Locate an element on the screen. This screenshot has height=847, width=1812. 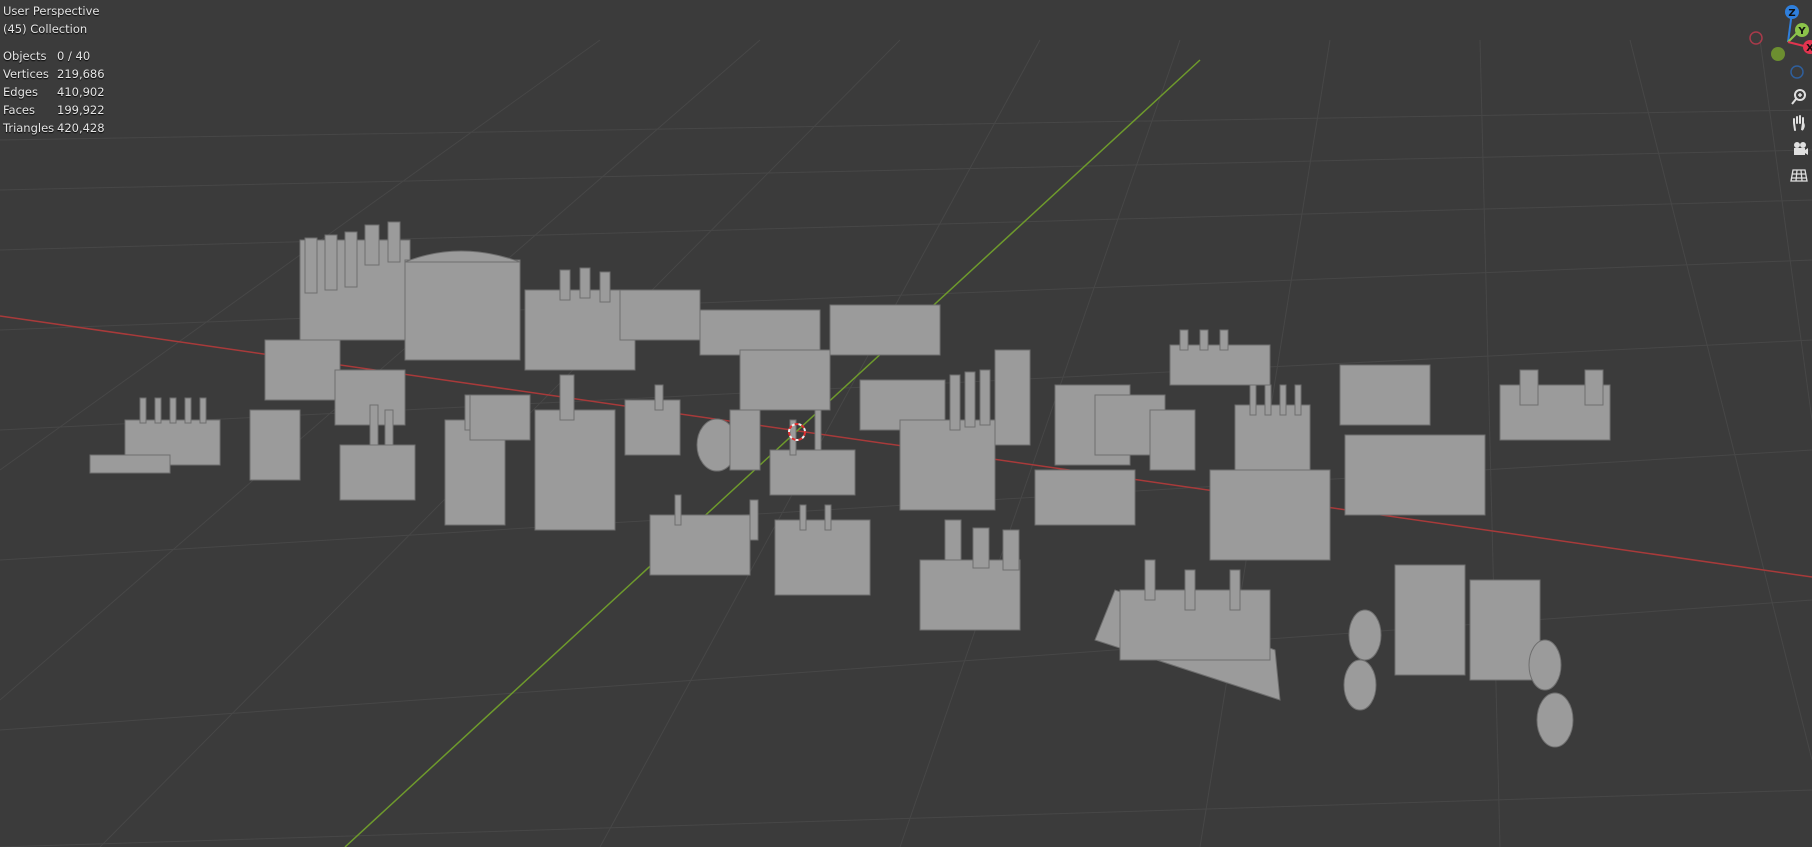
svg-text: Y is located at coordinates (1801, 31).